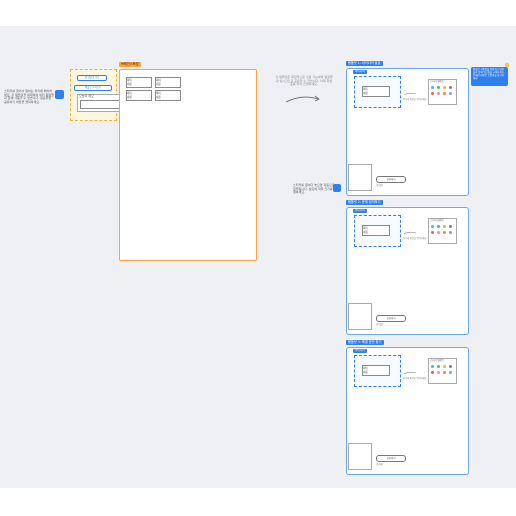  Describe the element at coordinates (360, 211) in the screenshot. I see `template-2-subtab: 아이디어` at that location.